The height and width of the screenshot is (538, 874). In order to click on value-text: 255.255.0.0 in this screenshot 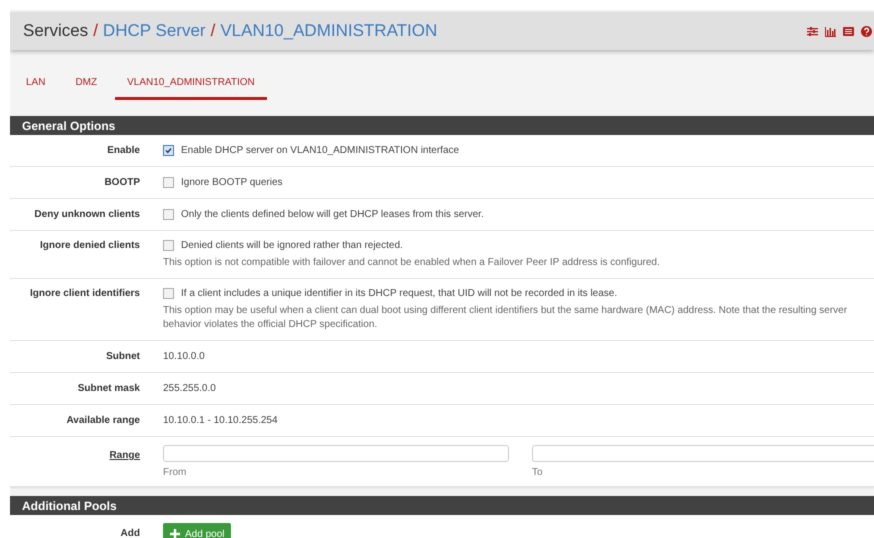, I will do `click(190, 388)`.